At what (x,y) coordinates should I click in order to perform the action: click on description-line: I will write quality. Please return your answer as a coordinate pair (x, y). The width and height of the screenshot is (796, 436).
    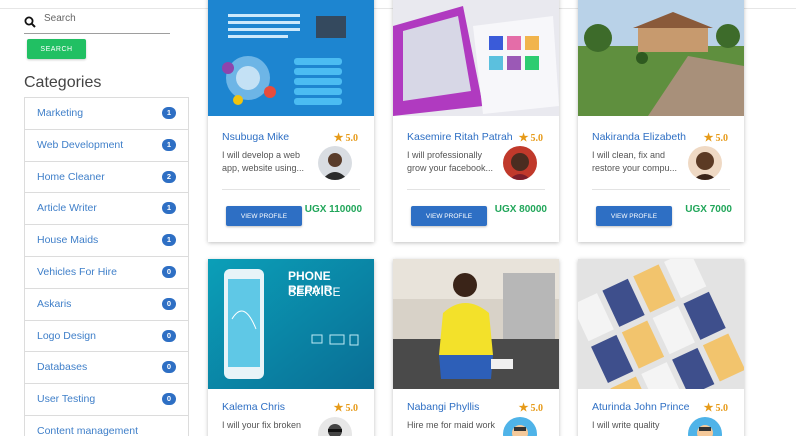
    Looking at the image, I should click on (626, 425).